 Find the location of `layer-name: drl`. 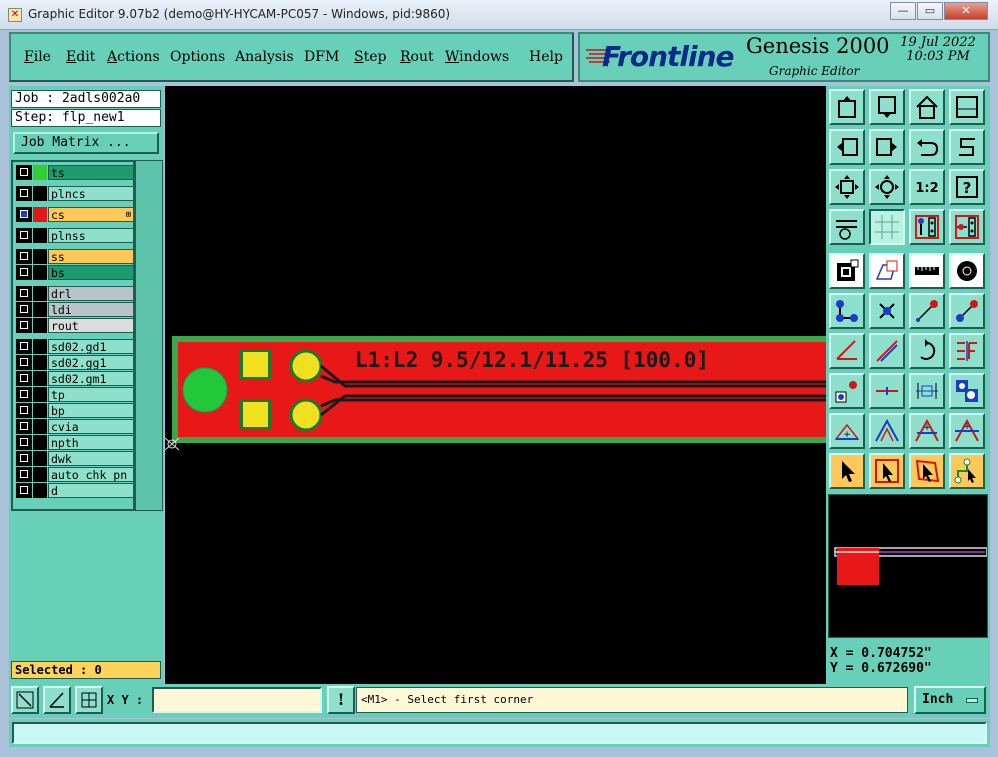

layer-name: drl is located at coordinates (91, 293).